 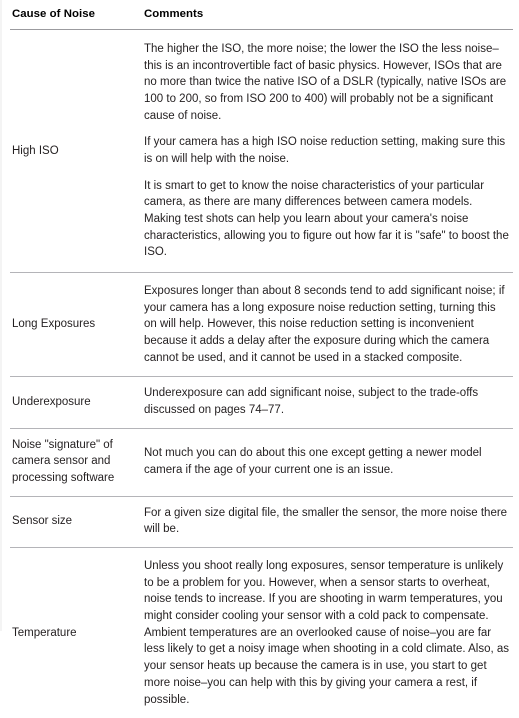 I want to click on table-header: Cause of Noise Comments, so click(x=261, y=15).